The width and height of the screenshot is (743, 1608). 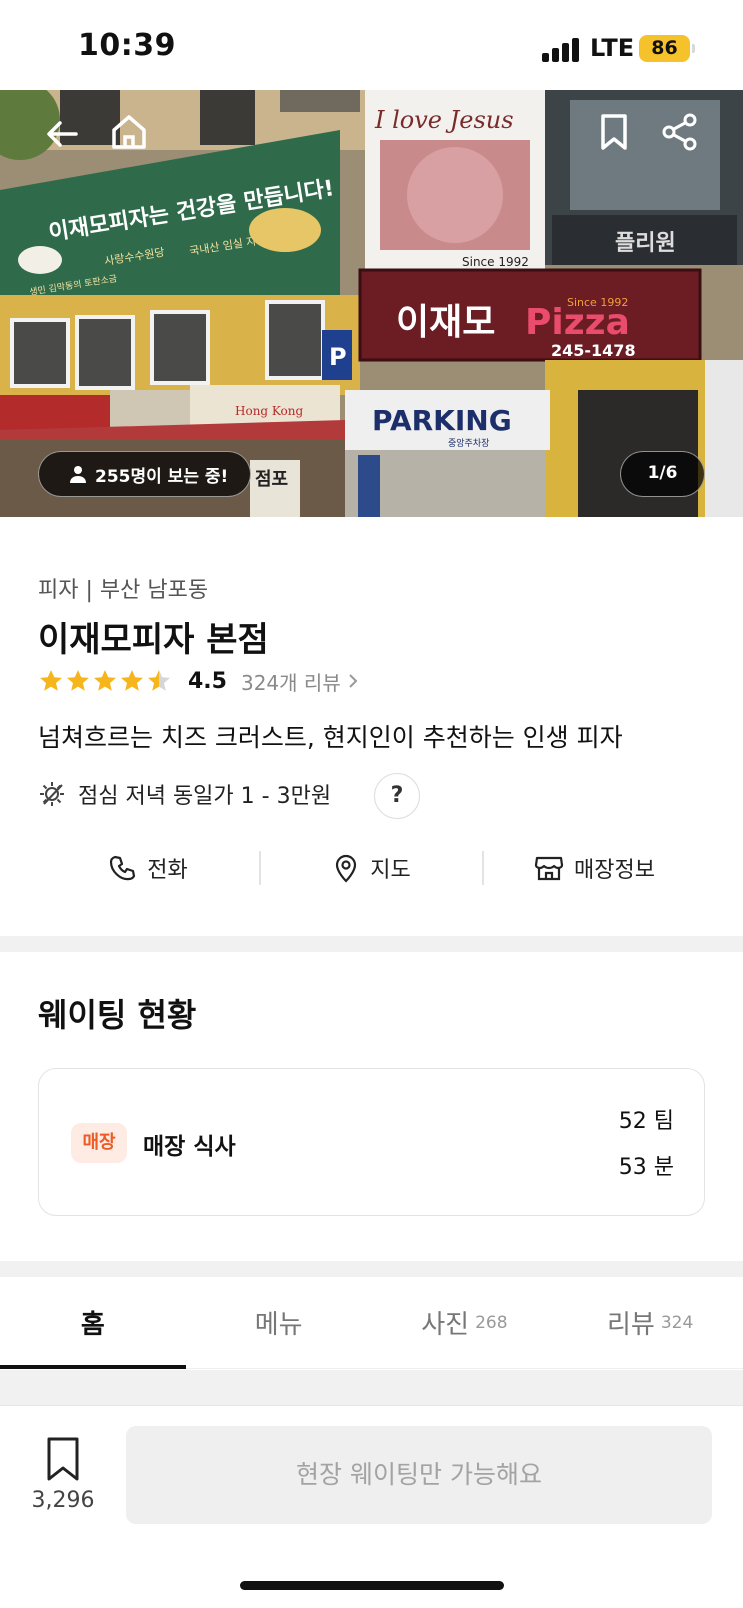 I want to click on price-text: 점심 저녁 동일가 1 - 3만원, so click(x=205, y=796).